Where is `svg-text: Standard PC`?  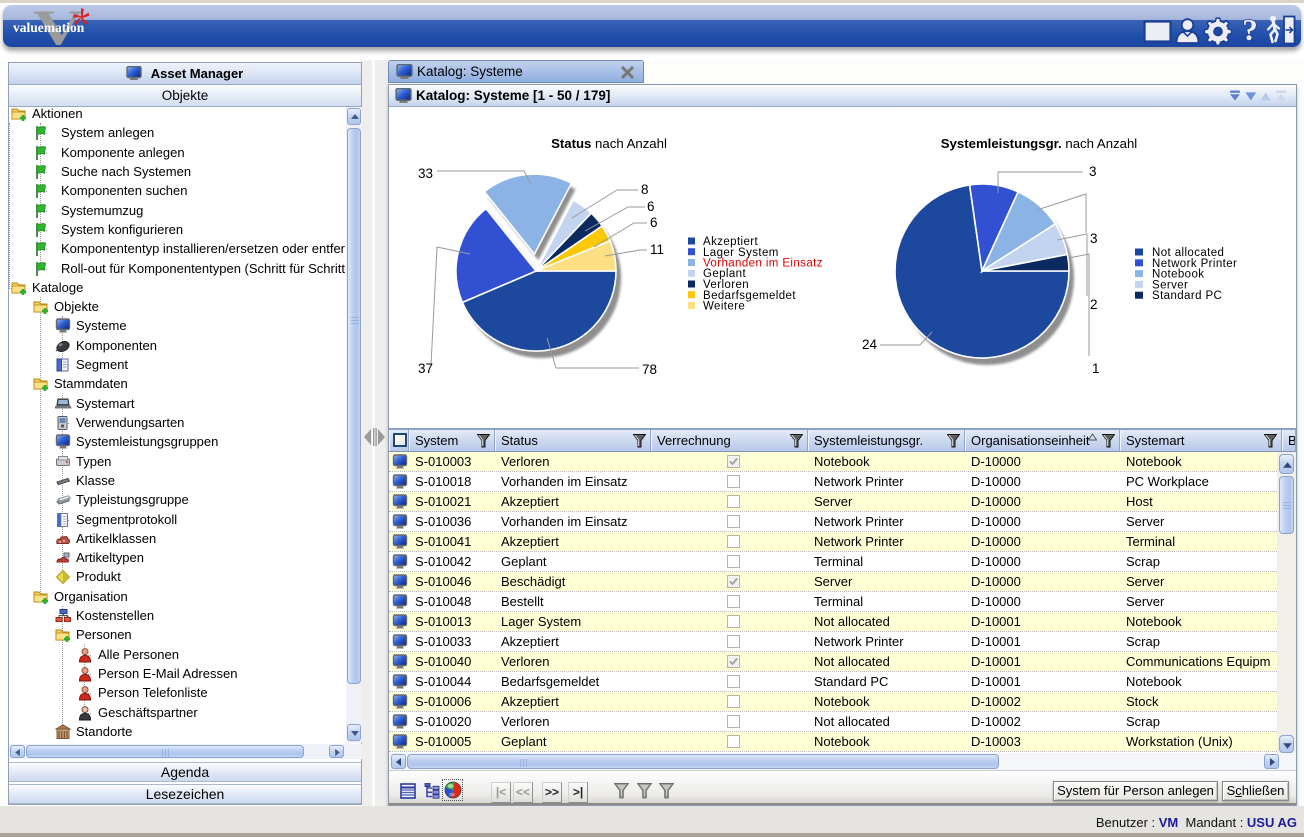 svg-text: Standard PC is located at coordinates (1187, 296).